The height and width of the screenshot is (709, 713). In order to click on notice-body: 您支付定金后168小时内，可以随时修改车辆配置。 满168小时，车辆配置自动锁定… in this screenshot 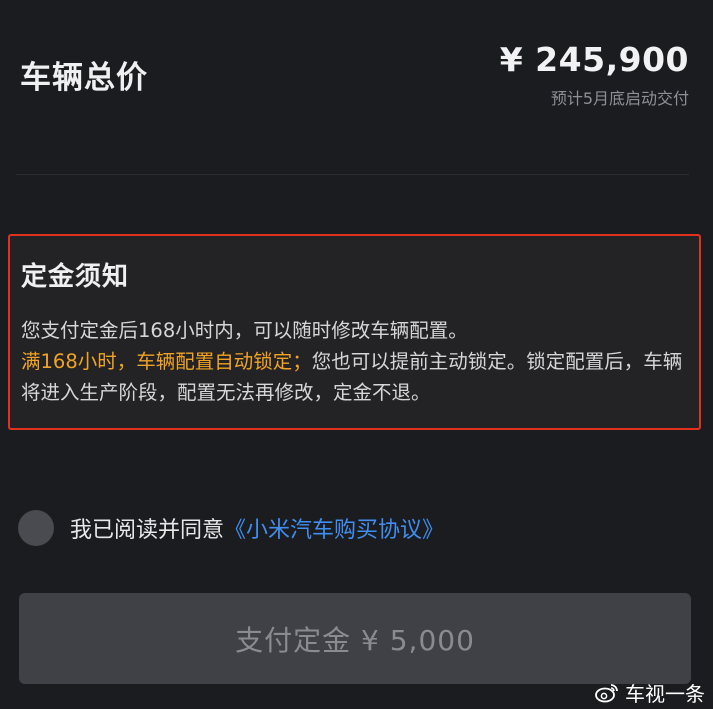, I will do `click(355, 361)`.